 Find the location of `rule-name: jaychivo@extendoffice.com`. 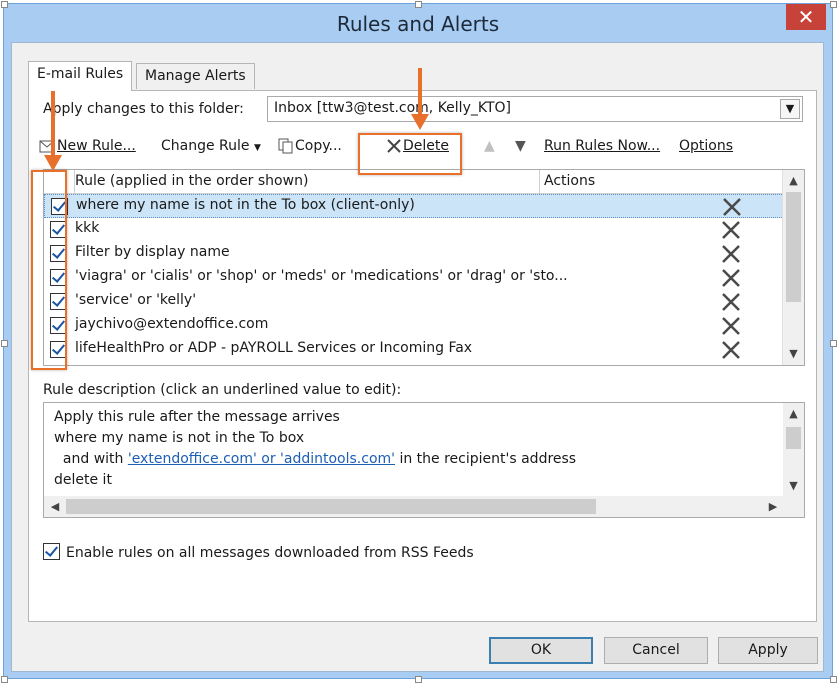

rule-name: jaychivo@extendoffice.com is located at coordinates (172, 324).